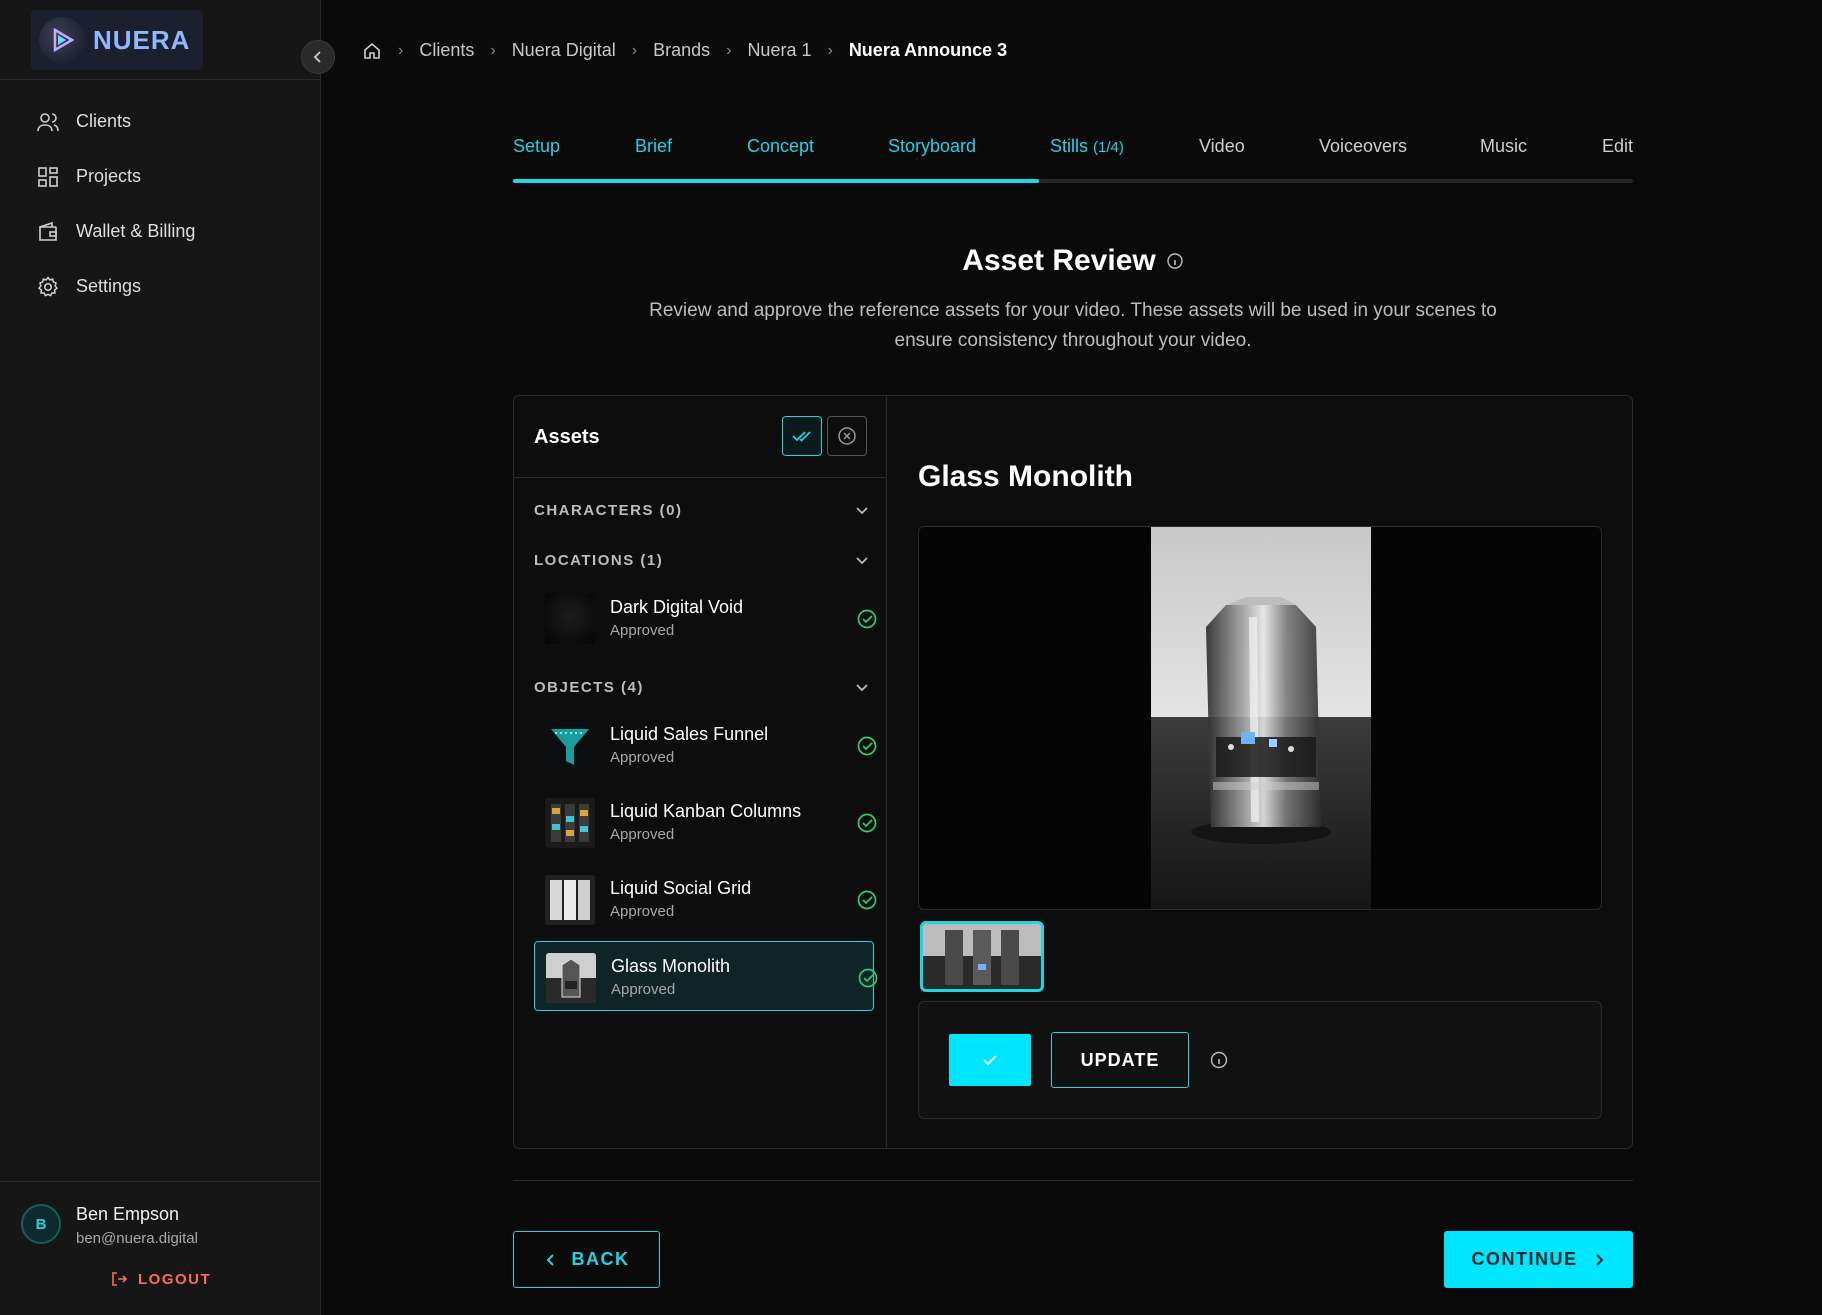  Describe the element at coordinates (109, 176) in the screenshot. I see `sidebar-item-label: Projects` at that location.